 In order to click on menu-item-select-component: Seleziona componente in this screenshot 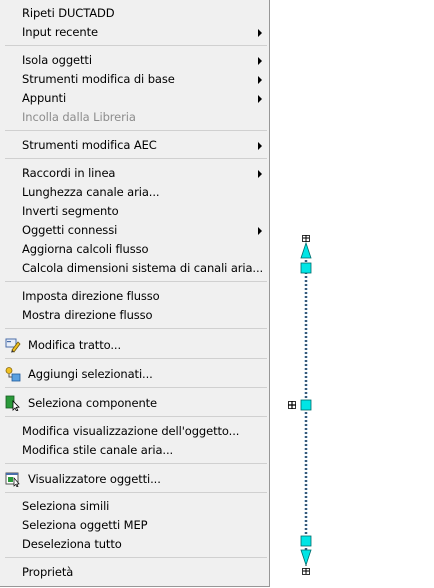, I will do `click(135, 403)`.